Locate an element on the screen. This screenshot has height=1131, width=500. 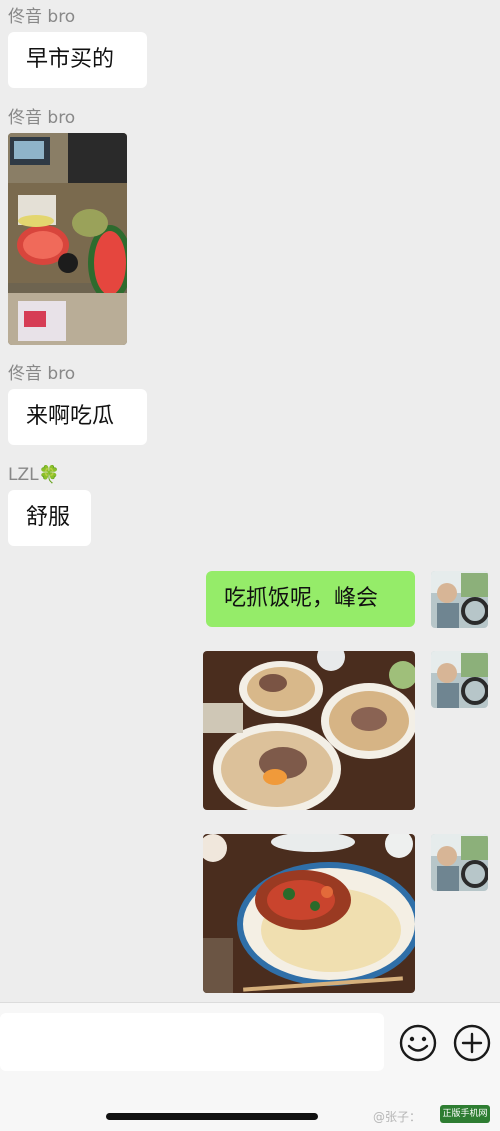
plus-icon is located at coordinates (472, 1043).